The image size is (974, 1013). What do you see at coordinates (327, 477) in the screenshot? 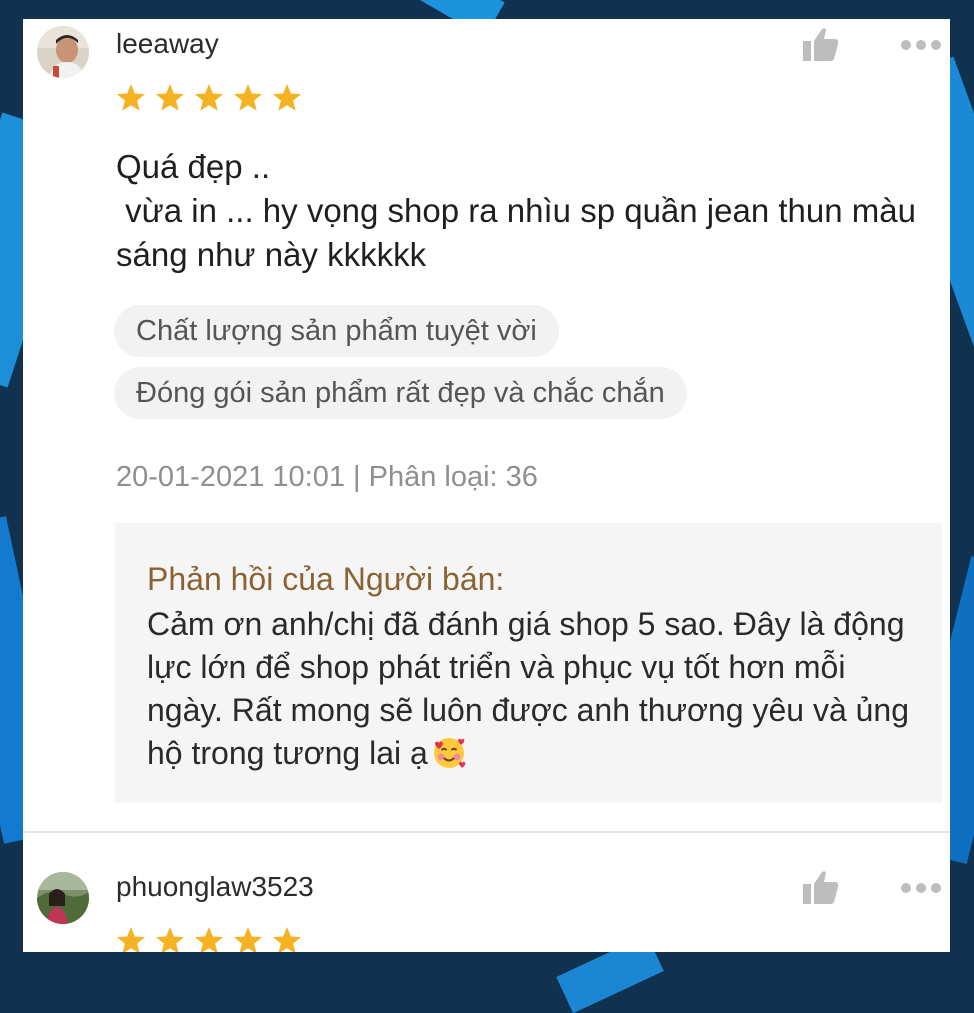
I see `review-meta: 20-01-2021 10:01 | Phân loại: 36` at bounding box center [327, 477].